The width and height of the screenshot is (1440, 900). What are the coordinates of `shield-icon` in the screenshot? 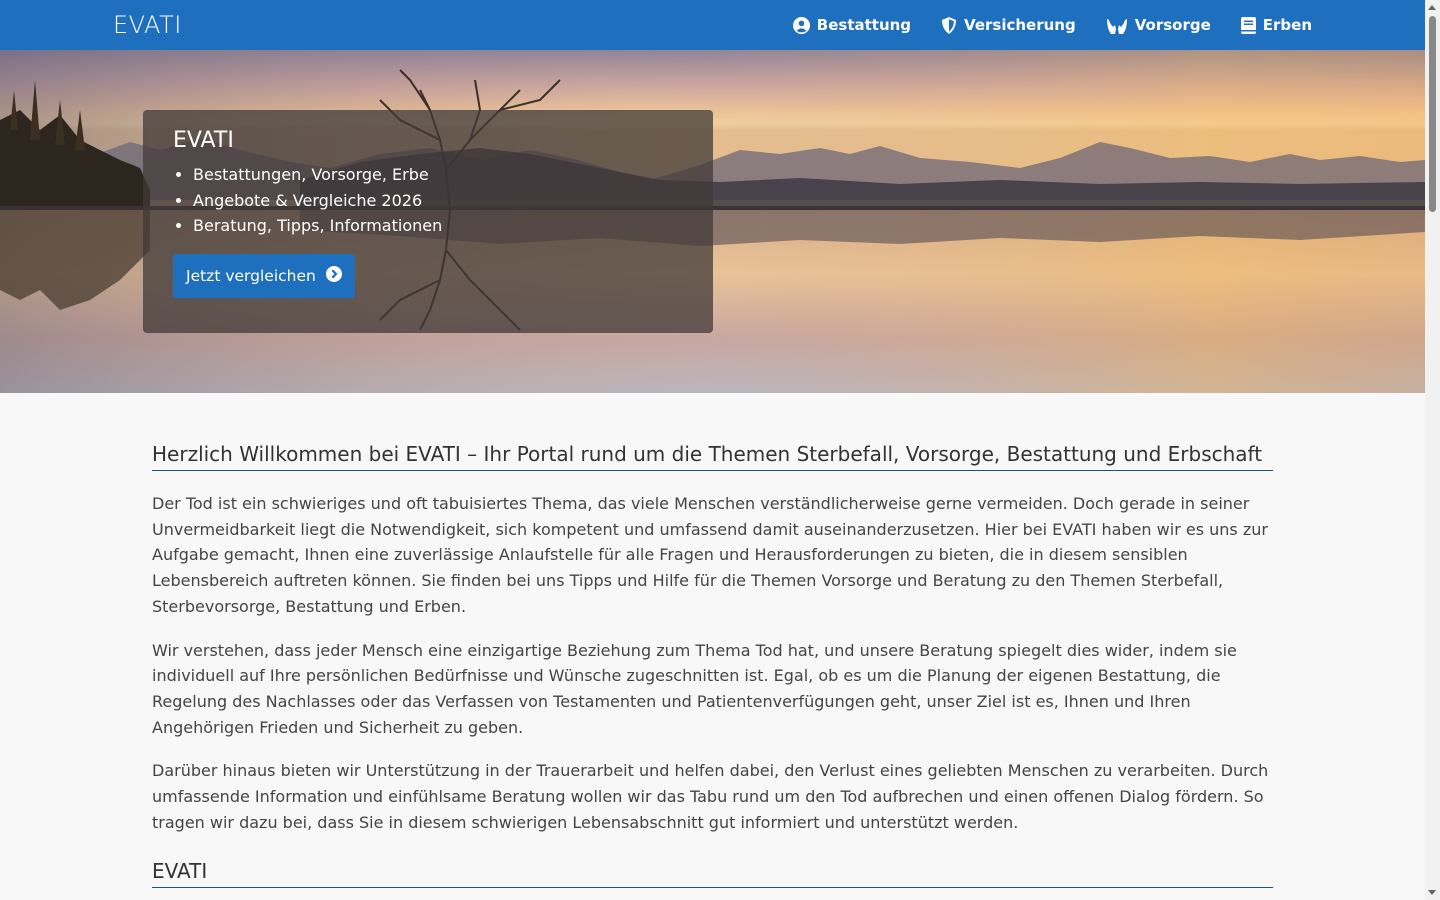 It's located at (949, 25).